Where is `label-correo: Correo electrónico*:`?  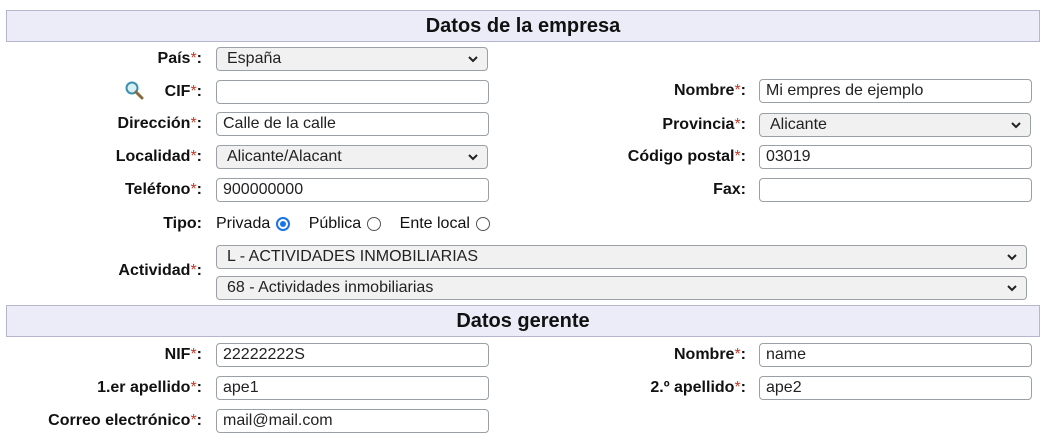
label-correo: Correo electrónico*: is located at coordinates (125, 420).